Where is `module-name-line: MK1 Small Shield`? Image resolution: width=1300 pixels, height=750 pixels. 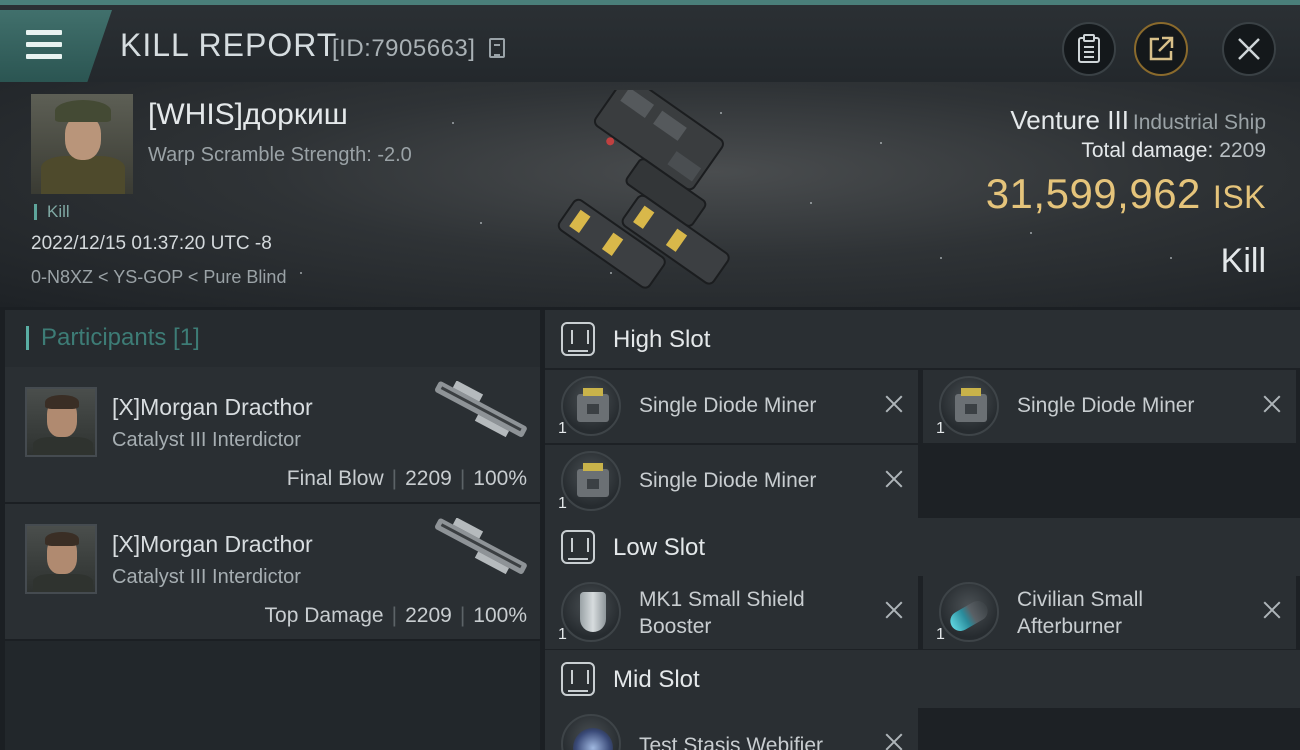 module-name-line: MK1 Small Shield is located at coordinates (722, 599).